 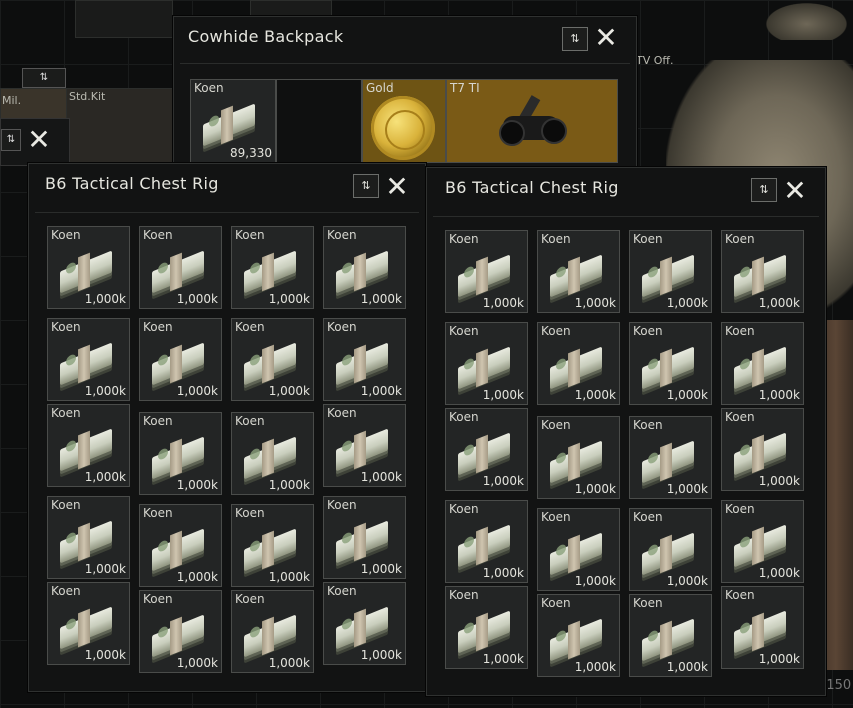 What do you see at coordinates (404, 121) in the screenshot?
I see `item-cell: Gold` at bounding box center [404, 121].